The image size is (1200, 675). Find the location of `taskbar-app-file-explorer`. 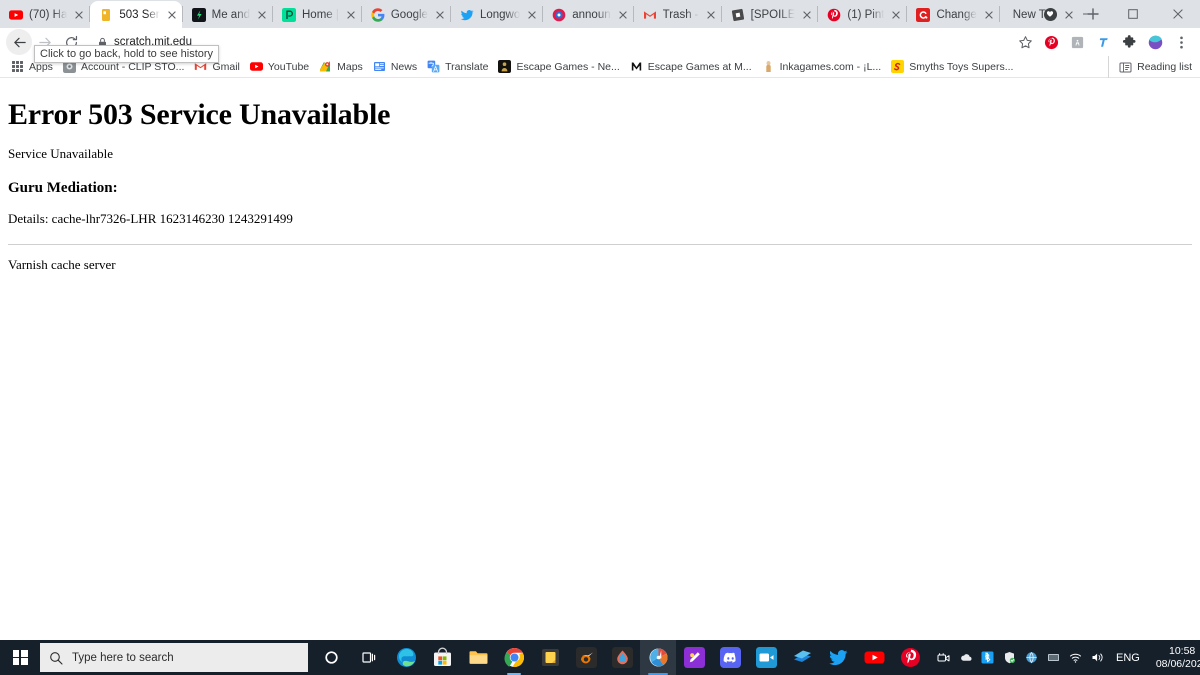

taskbar-app-file-explorer is located at coordinates (478, 657).